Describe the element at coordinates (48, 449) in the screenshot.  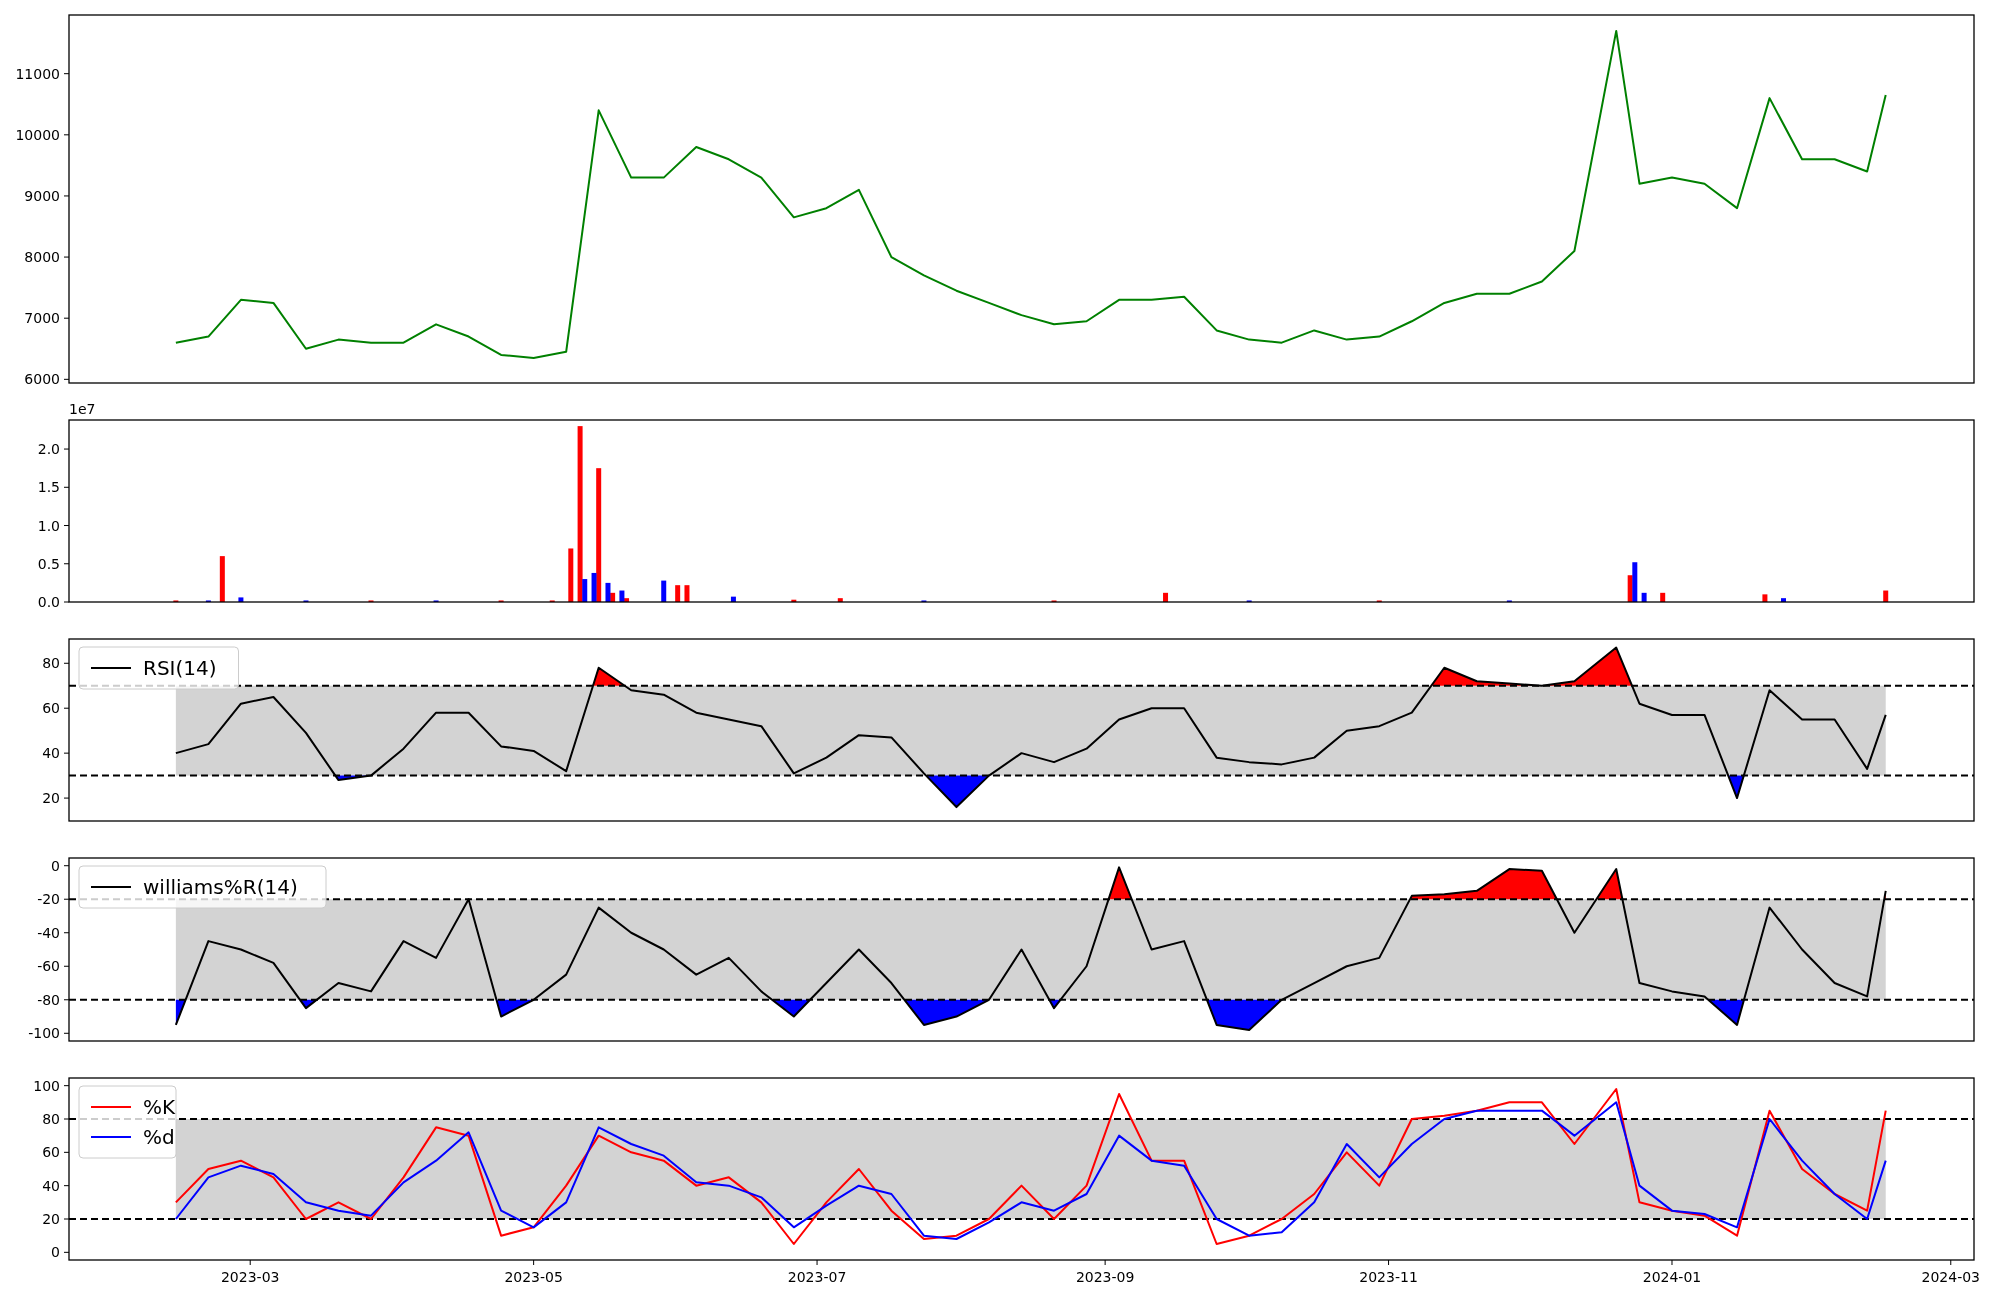
I see `tick-label: 2.0` at that location.